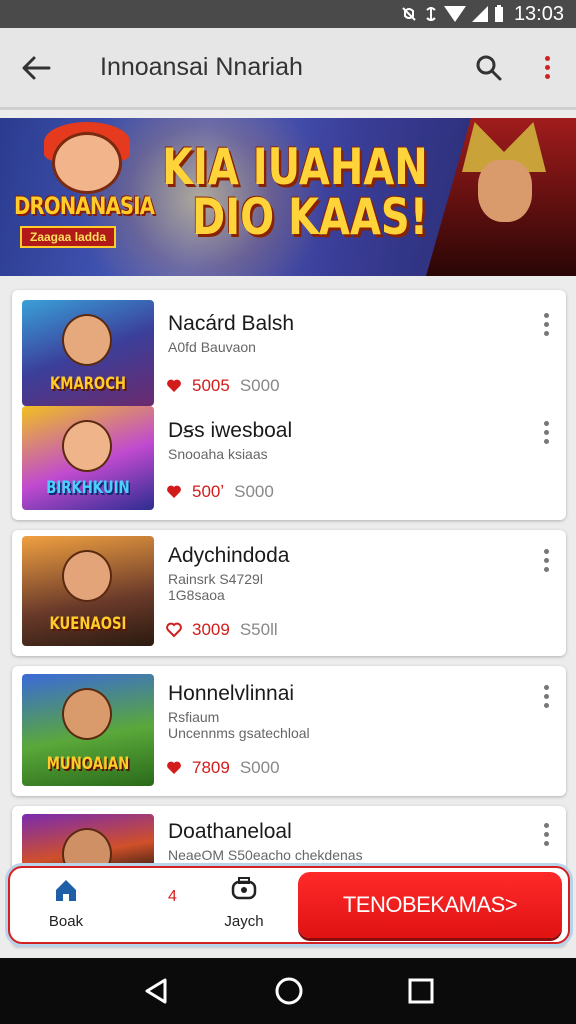  What do you see at coordinates (538, 13) in the screenshot?
I see `status-time: 13:03` at bounding box center [538, 13].